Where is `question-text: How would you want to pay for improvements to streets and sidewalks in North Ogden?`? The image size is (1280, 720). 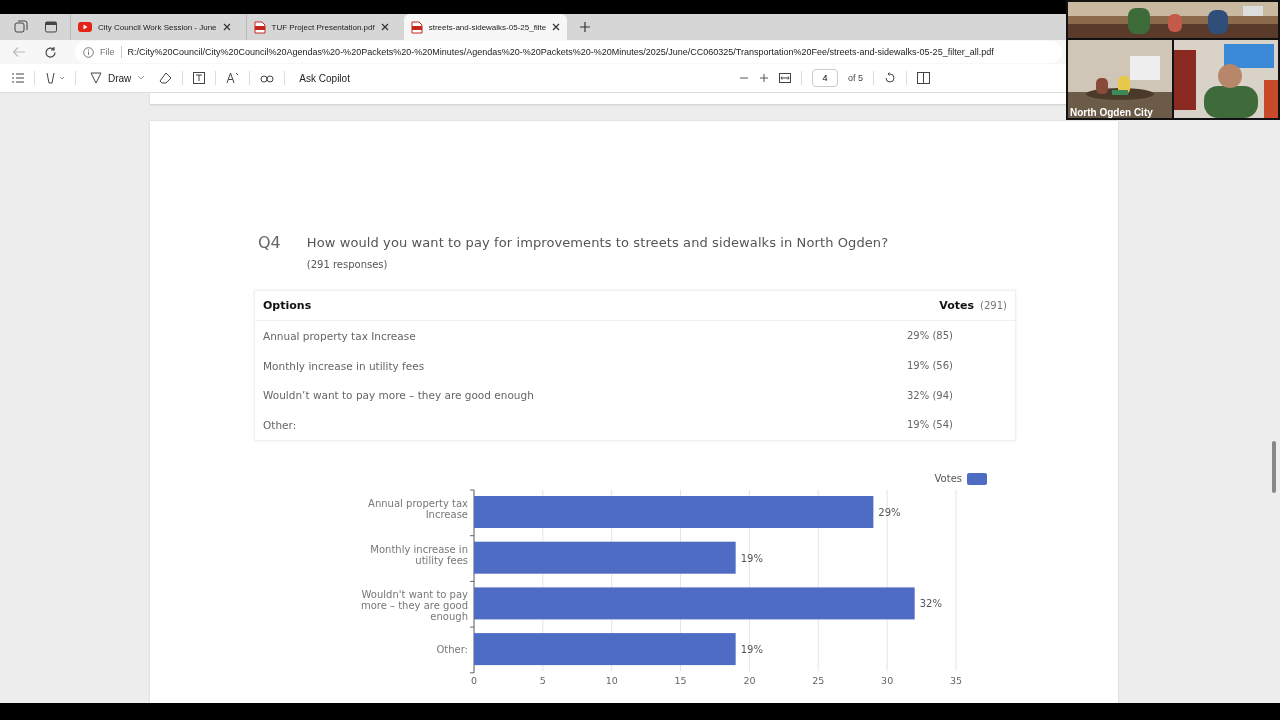 question-text: How would you want to pay for improvements to streets and sidewalks in North Ogden? is located at coordinates (597, 242).